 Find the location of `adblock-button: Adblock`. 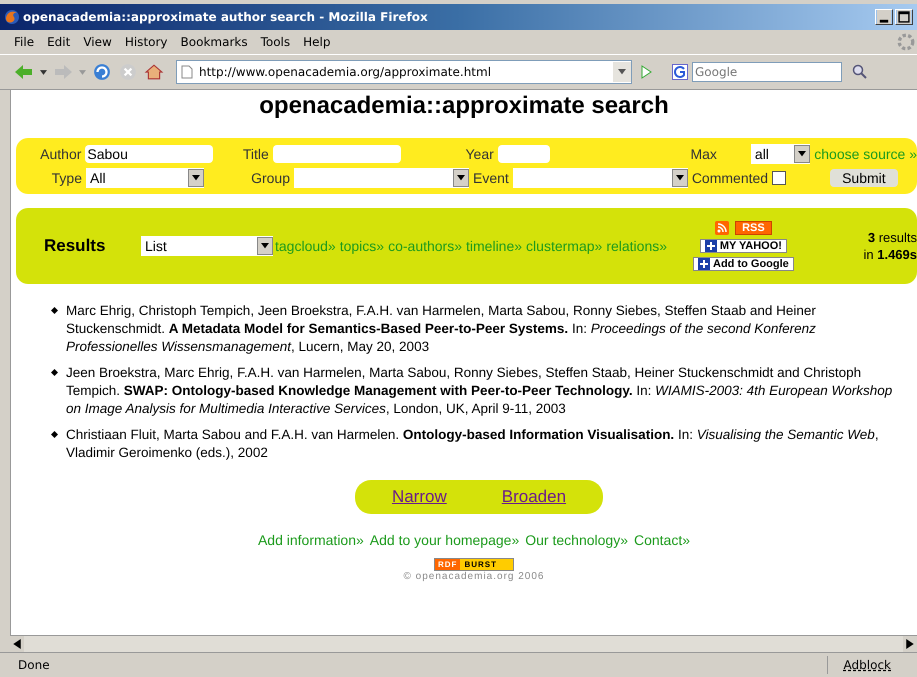

adblock-button: Adblock is located at coordinates (866, 665).